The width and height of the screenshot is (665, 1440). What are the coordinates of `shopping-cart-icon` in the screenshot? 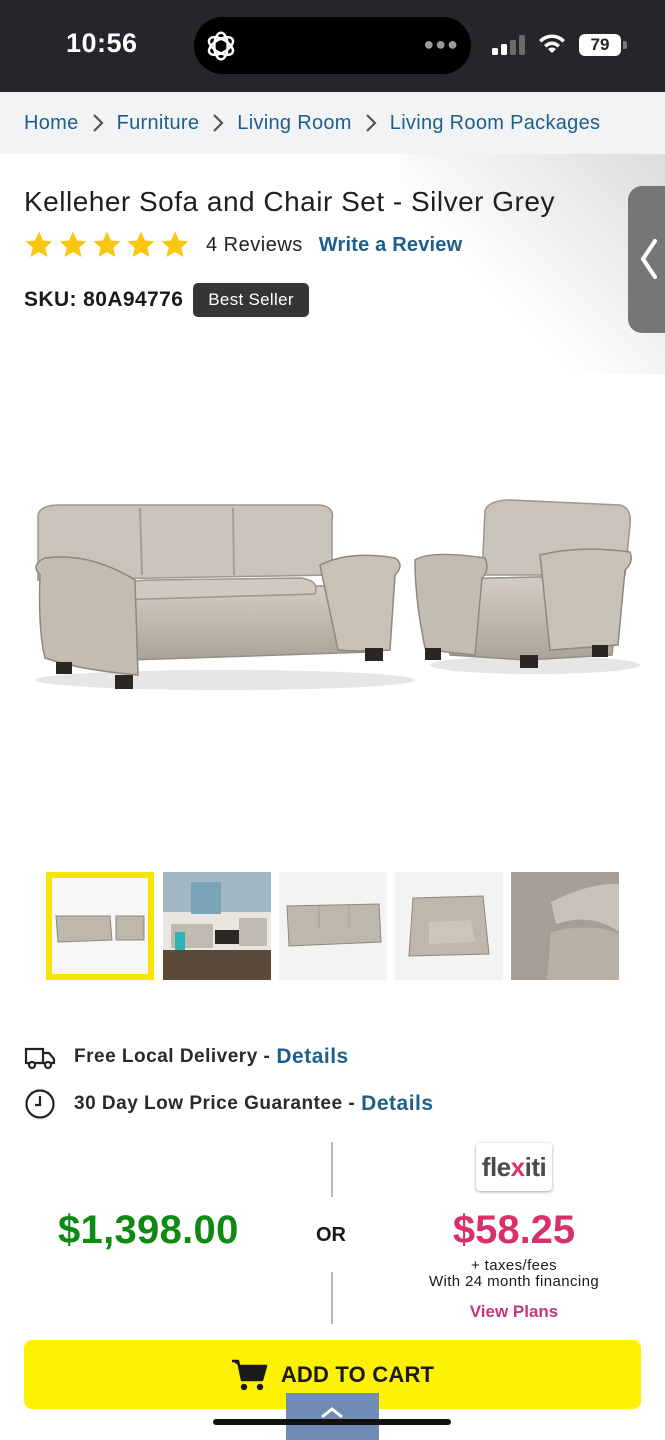 It's located at (249, 1374).